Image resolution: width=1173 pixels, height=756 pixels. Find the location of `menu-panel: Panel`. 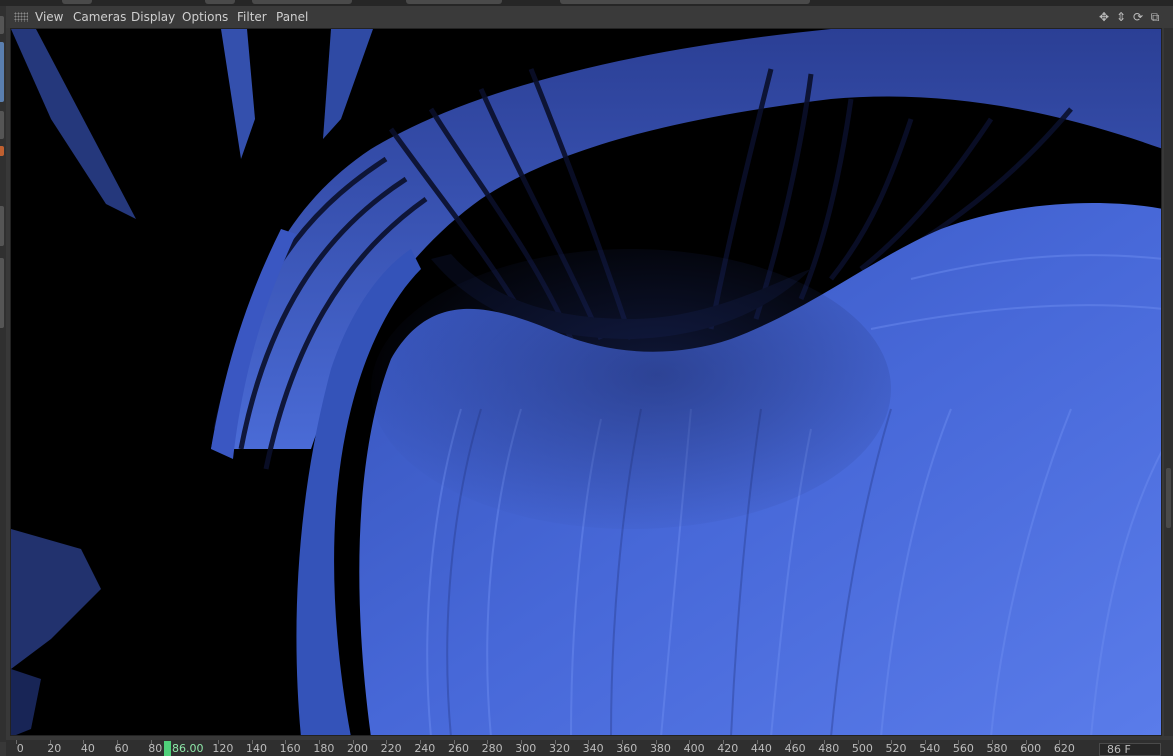

menu-panel: Panel is located at coordinates (292, 17).